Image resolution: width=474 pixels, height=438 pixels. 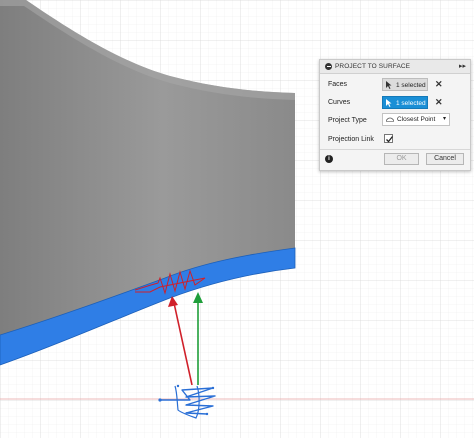 I want to click on ok-button: OK, so click(x=401, y=159).